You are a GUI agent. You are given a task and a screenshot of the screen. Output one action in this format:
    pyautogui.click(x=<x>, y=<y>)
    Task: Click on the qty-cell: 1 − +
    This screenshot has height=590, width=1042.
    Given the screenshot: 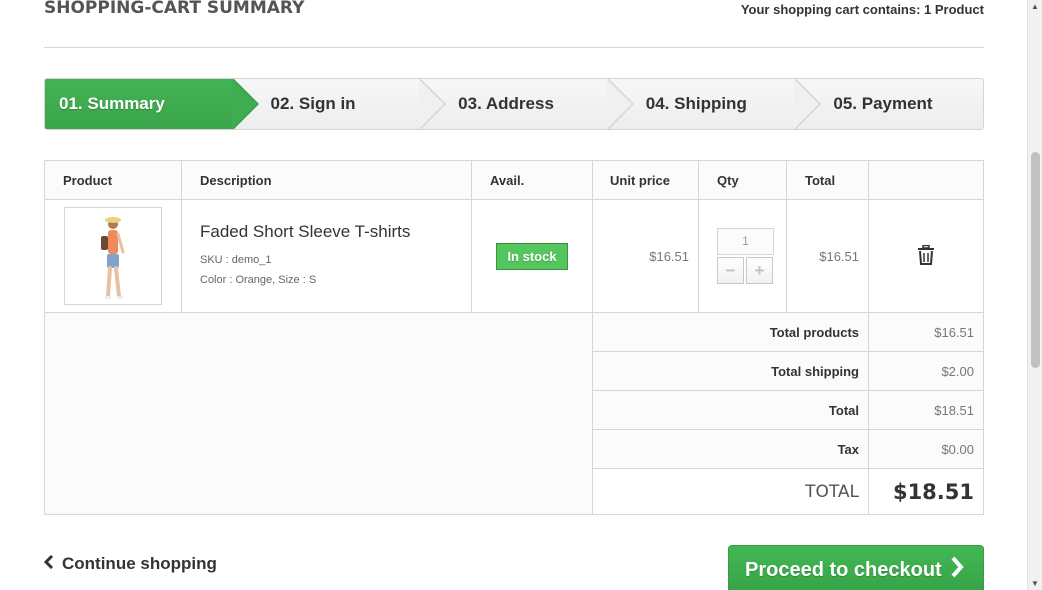 What is the action you would take?
    pyautogui.click(x=742, y=256)
    